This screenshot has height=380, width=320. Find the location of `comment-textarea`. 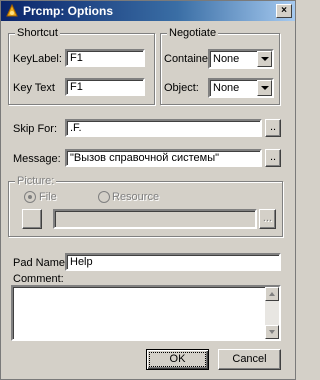

comment-textarea is located at coordinates (146, 313).